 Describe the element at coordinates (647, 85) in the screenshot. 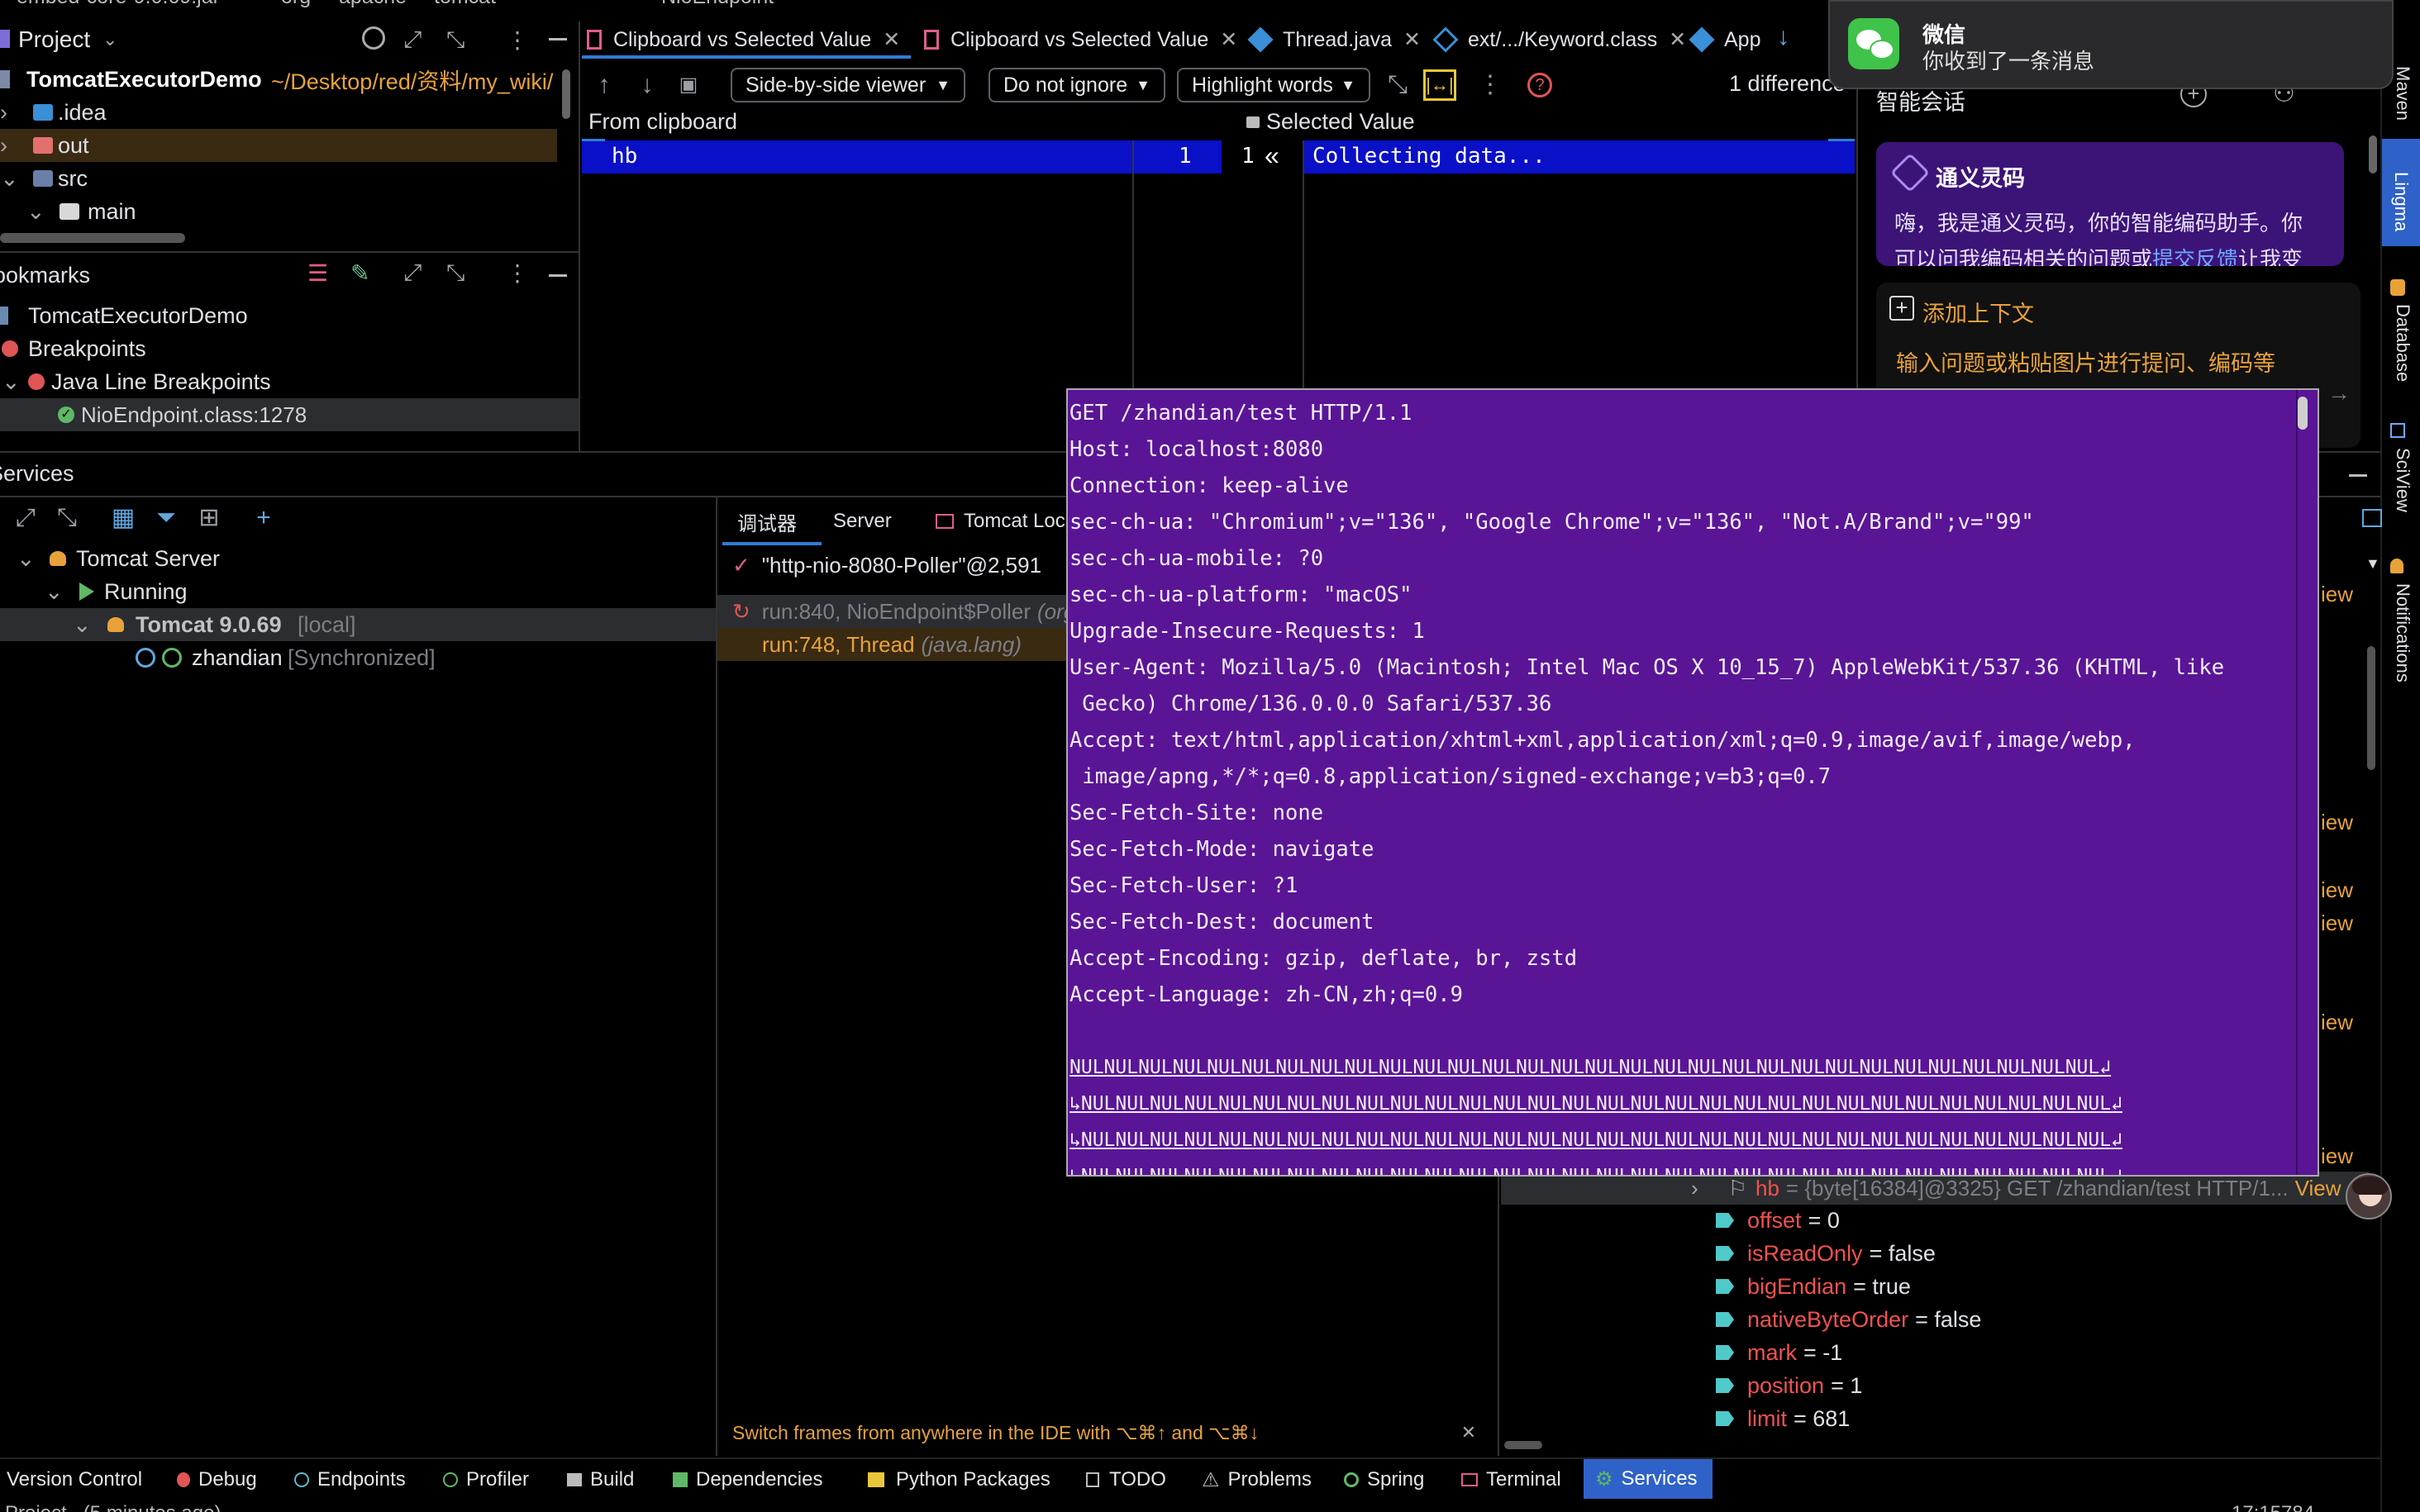

I see `next-difference-icon: ↓` at that location.